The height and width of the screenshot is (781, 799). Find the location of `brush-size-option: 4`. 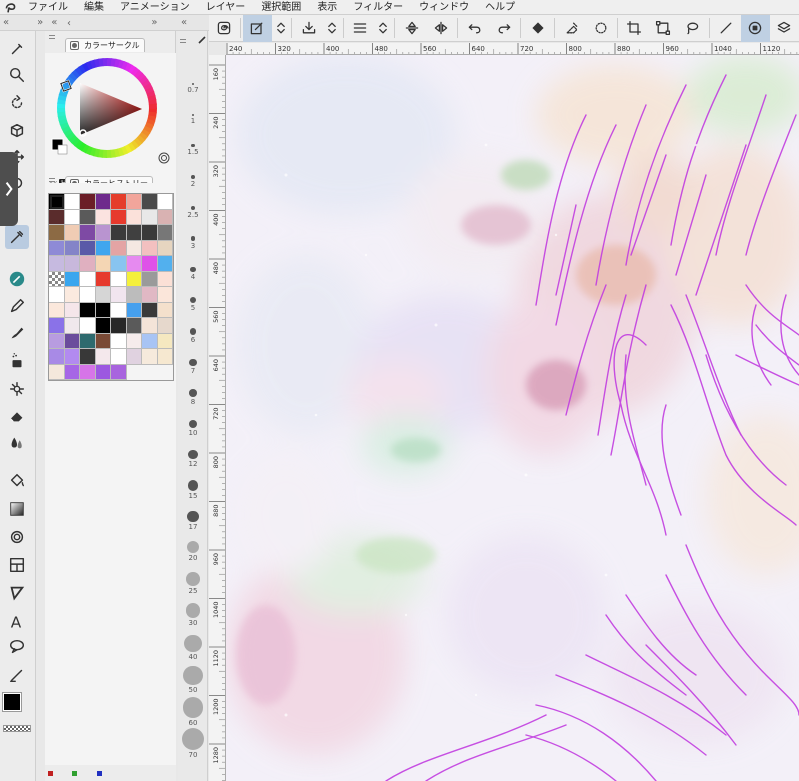

brush-size-option: 4 is located at coordinates (193, 270).